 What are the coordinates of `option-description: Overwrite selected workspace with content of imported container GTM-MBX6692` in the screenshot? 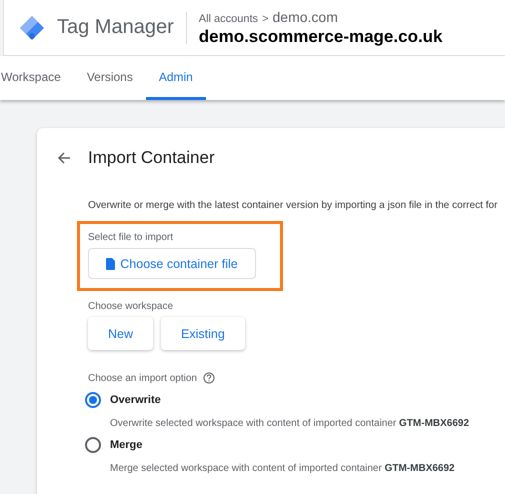 It's located at (290, 423).